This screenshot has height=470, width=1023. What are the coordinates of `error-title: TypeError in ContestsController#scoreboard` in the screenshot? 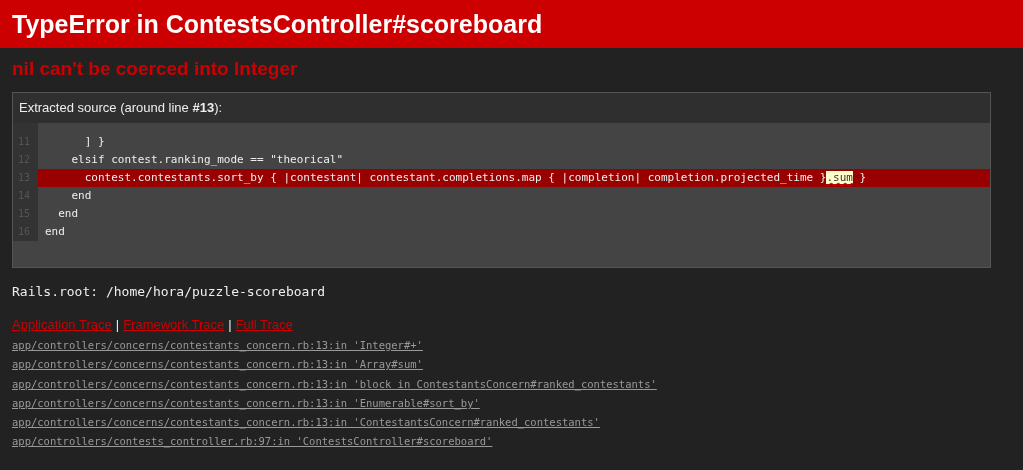 It's located at (277, 24).